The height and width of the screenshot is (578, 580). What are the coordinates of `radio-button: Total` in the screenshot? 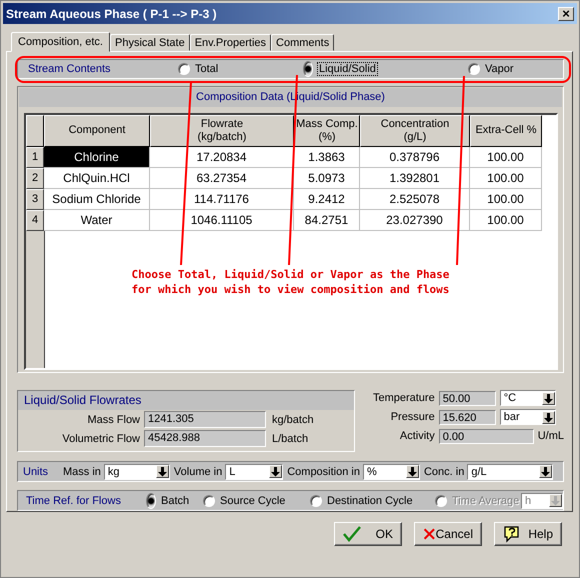 It's located at (240, 68).